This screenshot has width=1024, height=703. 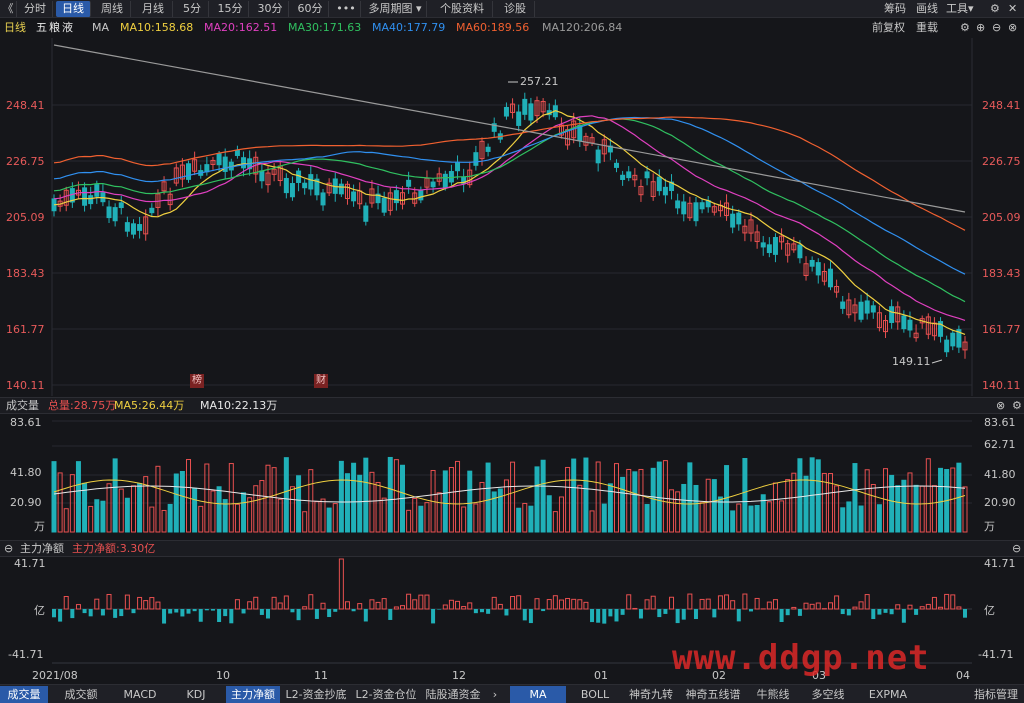 I want to click on tab-main-flow: 主力净额, so click(x=253, y=694).